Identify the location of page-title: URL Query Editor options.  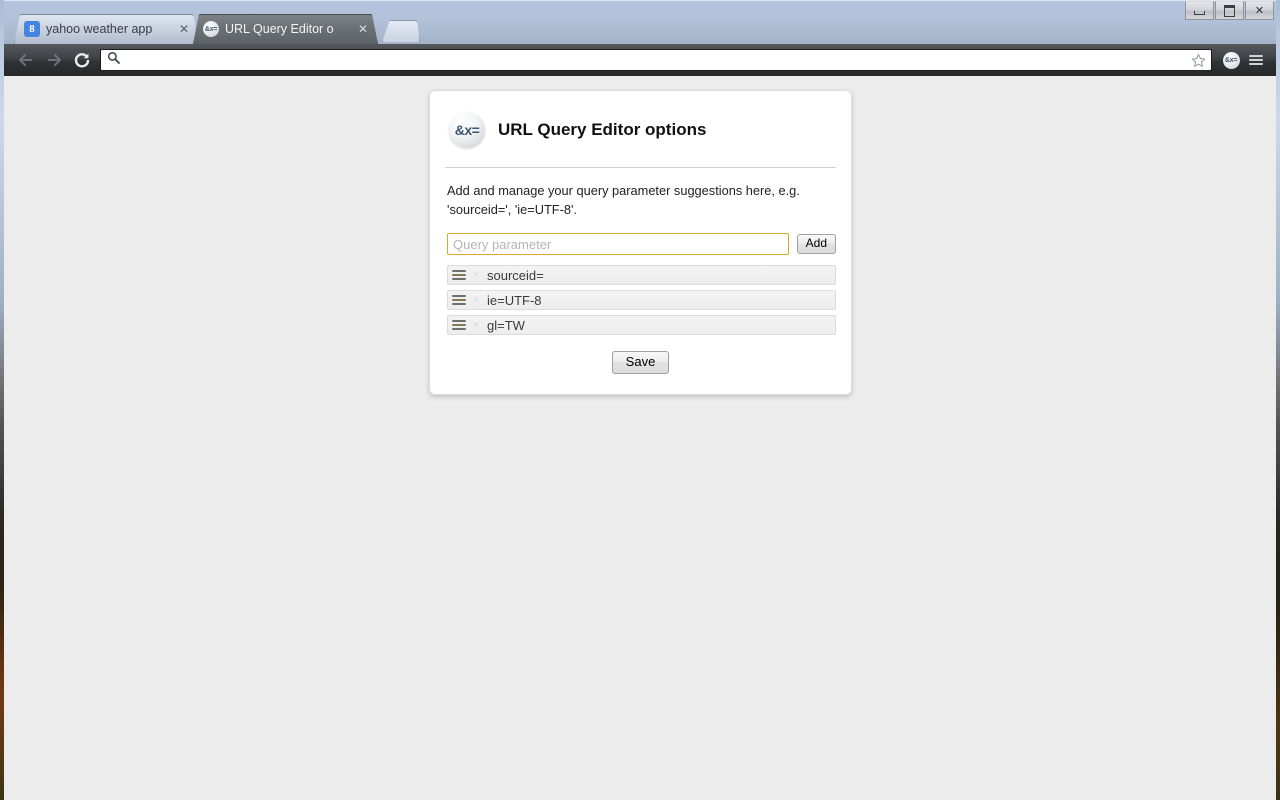
(602, 129).